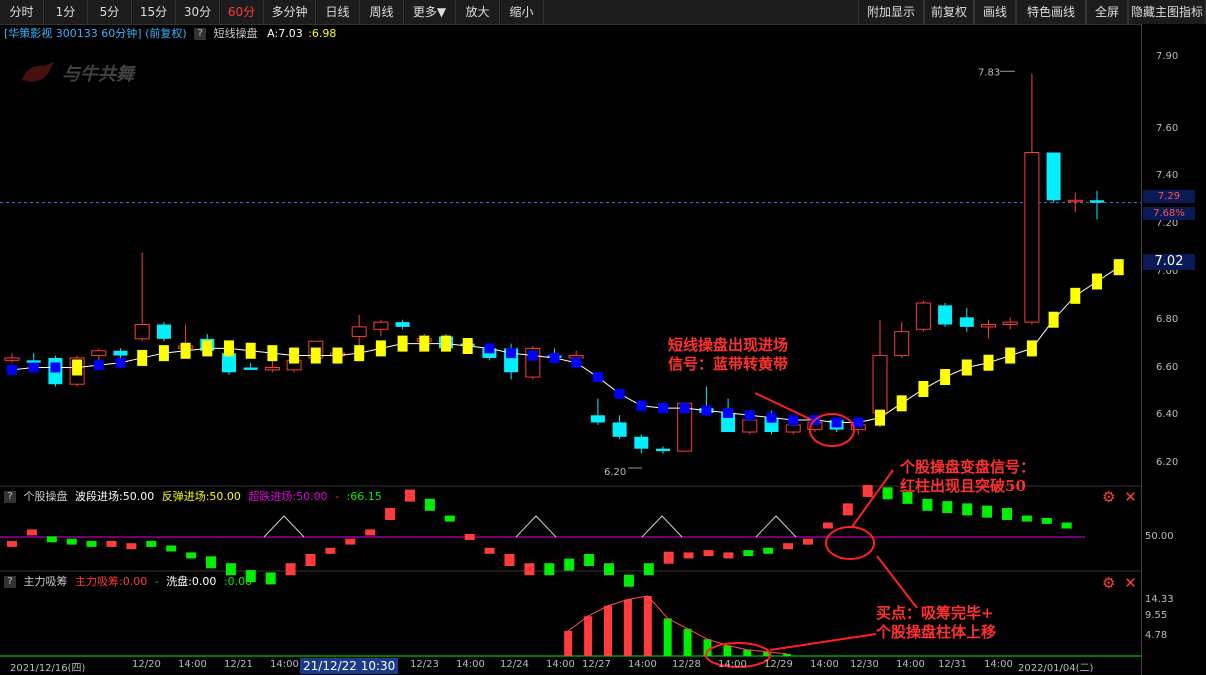  Describe the element at coordinates (146, 664) in the screenshot. I see `time-axis-label: 12/20` at that location.